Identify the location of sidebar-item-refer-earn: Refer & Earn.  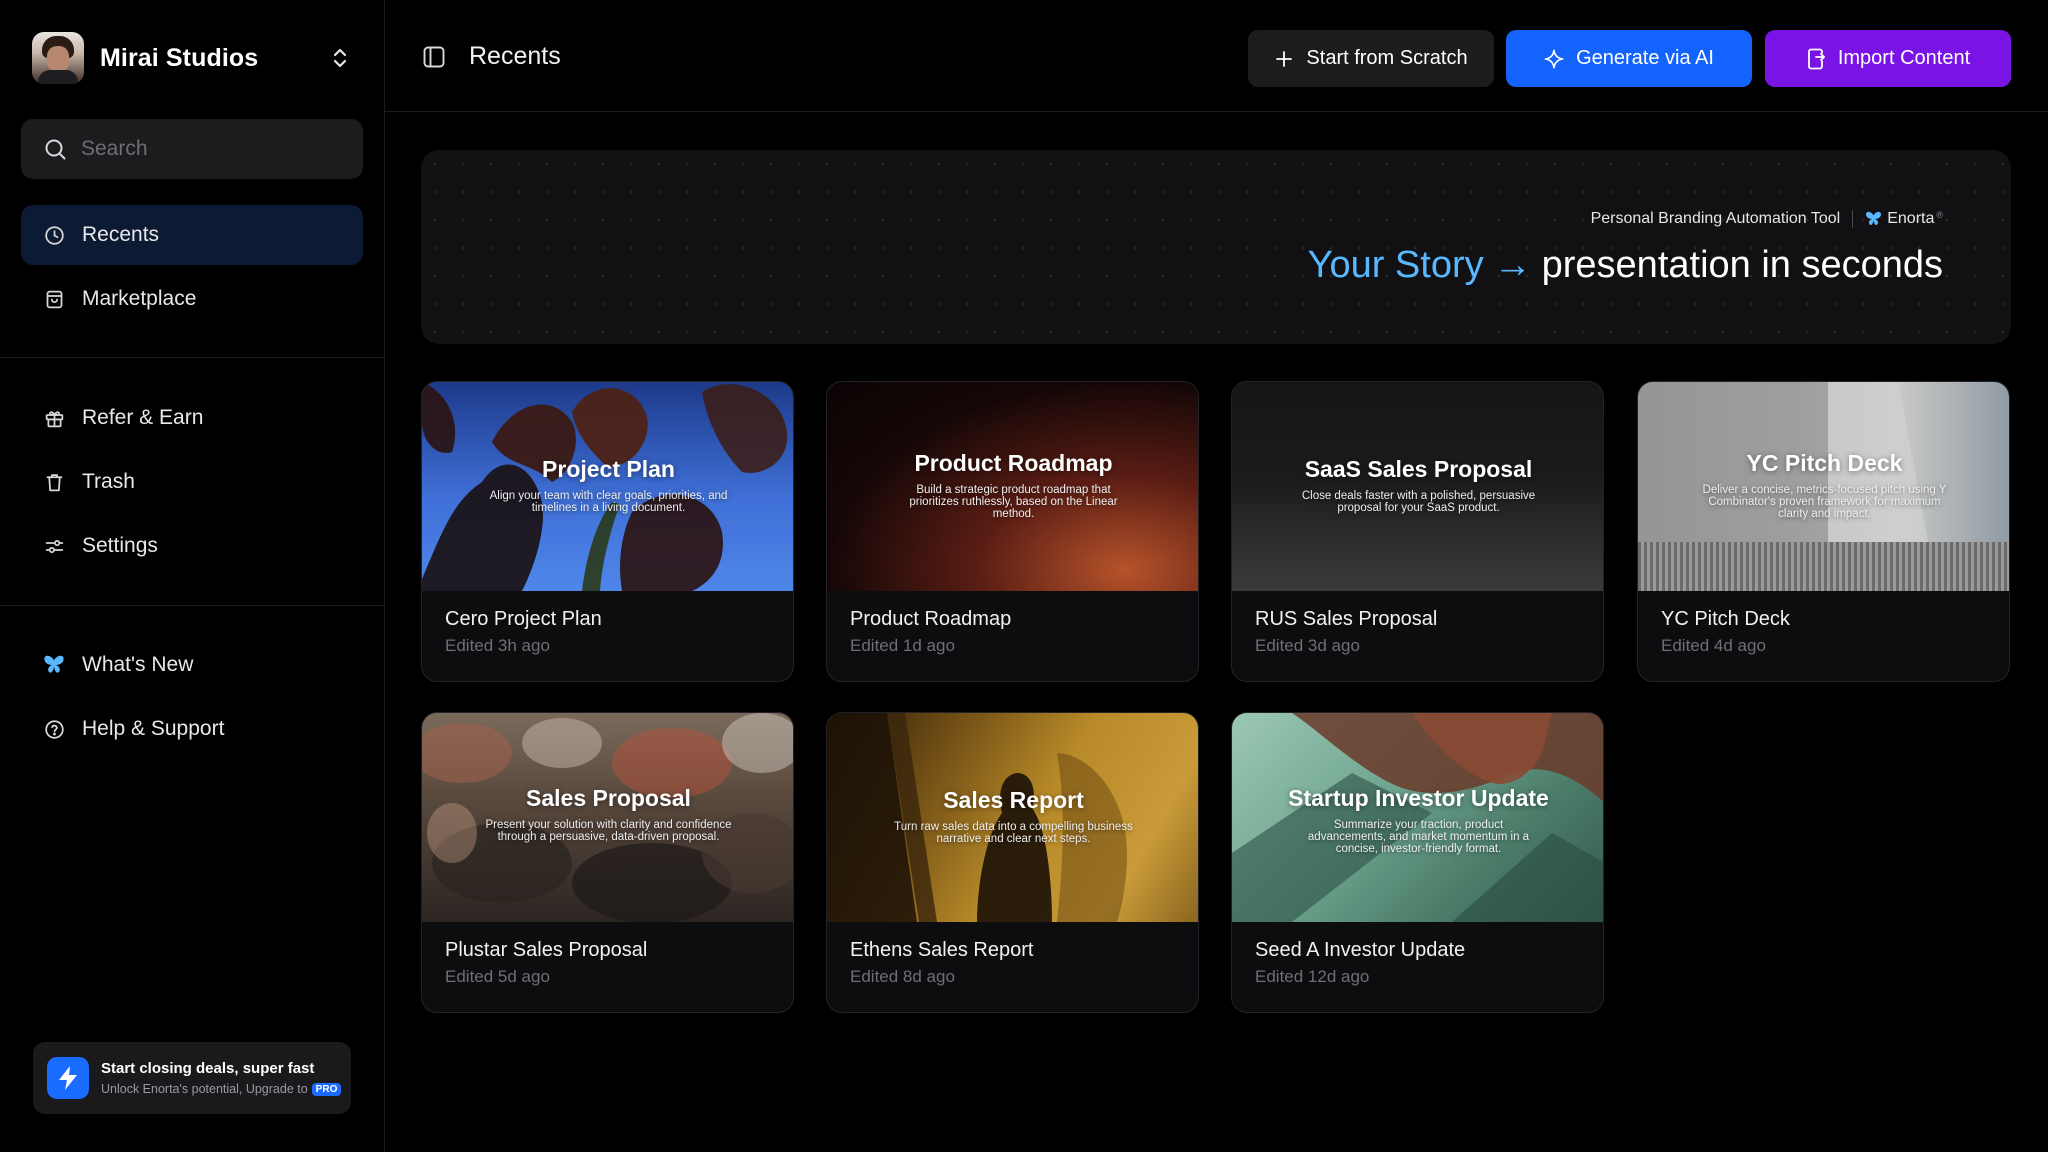
(192, 418).